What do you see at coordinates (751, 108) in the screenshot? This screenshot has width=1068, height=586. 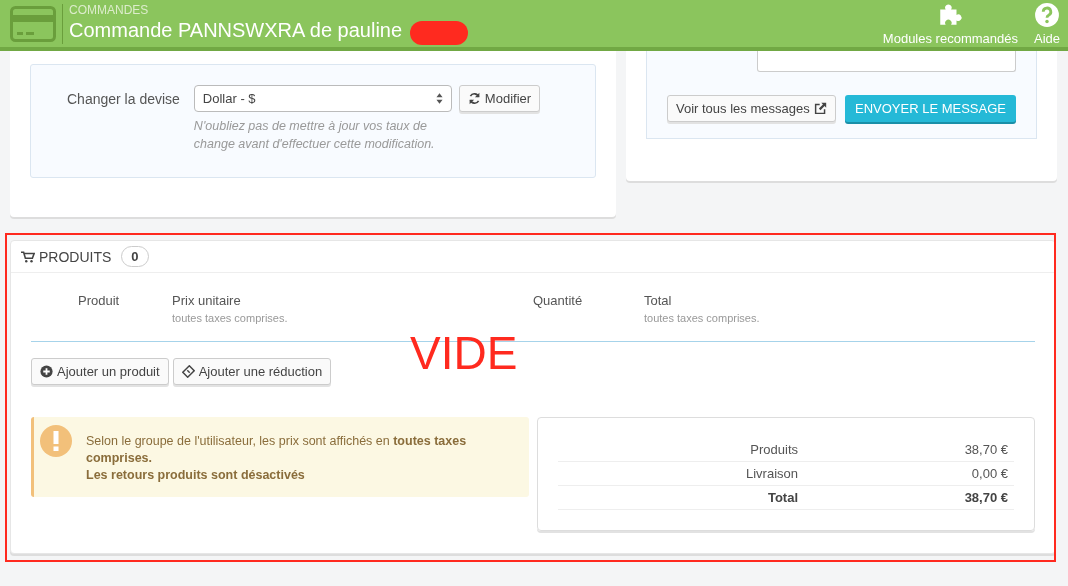 I see `view-messages-button: Voir tous les messages` at bounding box center [751, 108].